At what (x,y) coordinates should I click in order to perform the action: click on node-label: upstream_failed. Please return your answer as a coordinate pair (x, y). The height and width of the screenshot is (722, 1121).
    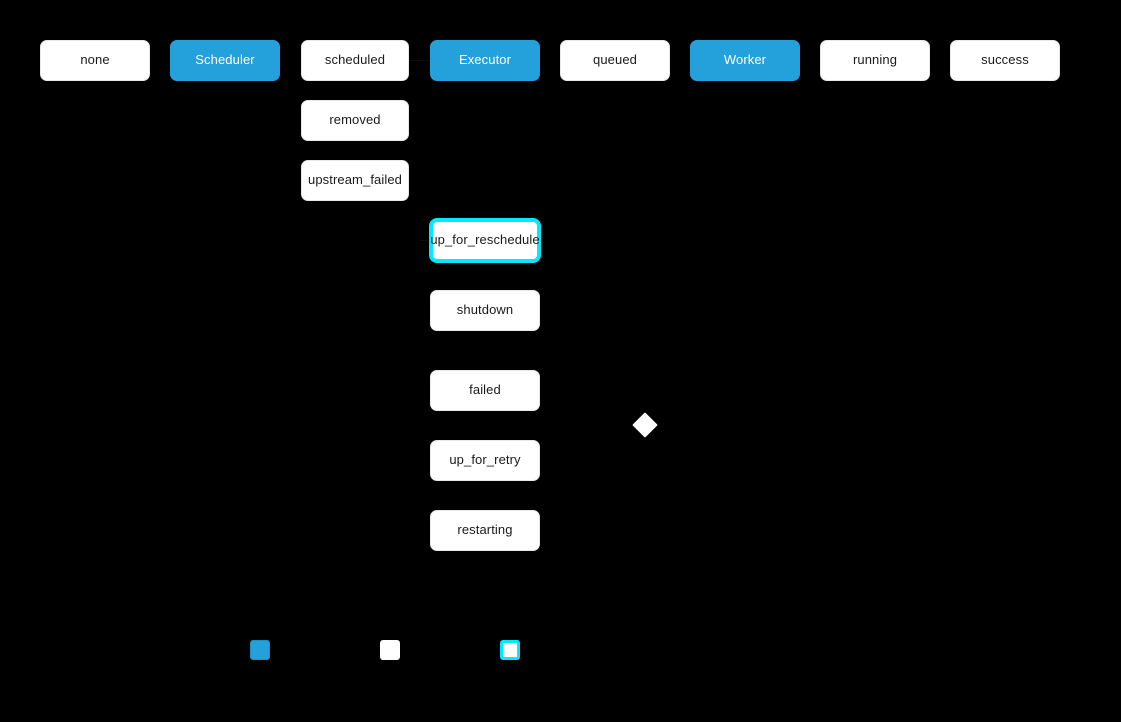
    Looking at the image, I should click on (355, 180).